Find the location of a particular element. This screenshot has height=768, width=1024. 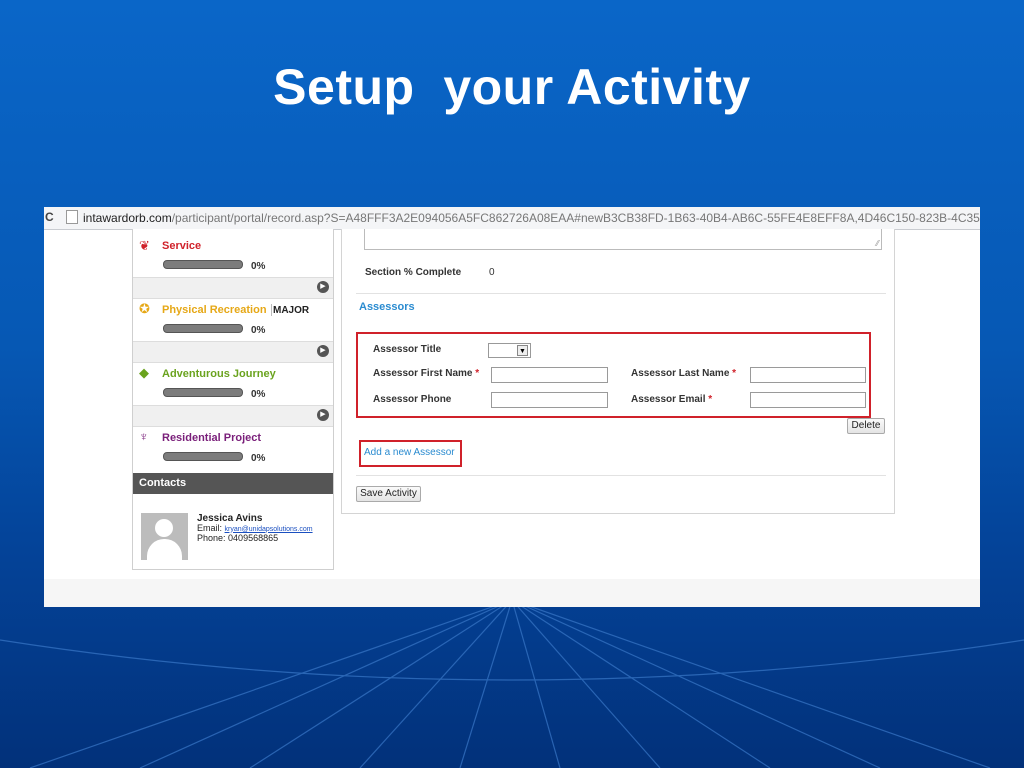

resize-grip-icon: ⁄⁄ is located at coordinates (877, 243).